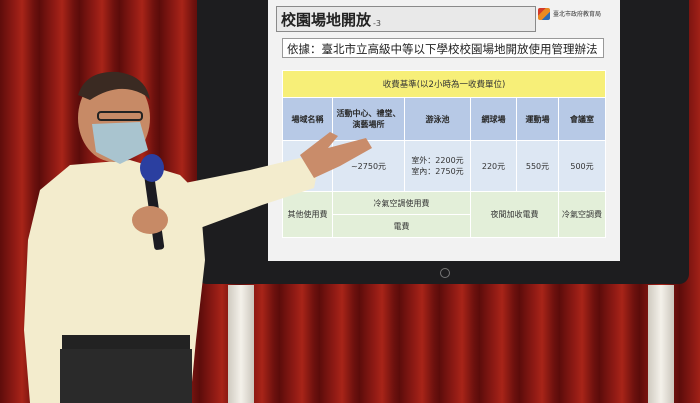 This screenshot has height=403, width=700. What do you see at coordinates (307, 119) in the screenshot?
I see `header-venue: 場域名稱` at bounding box center [307, 119].